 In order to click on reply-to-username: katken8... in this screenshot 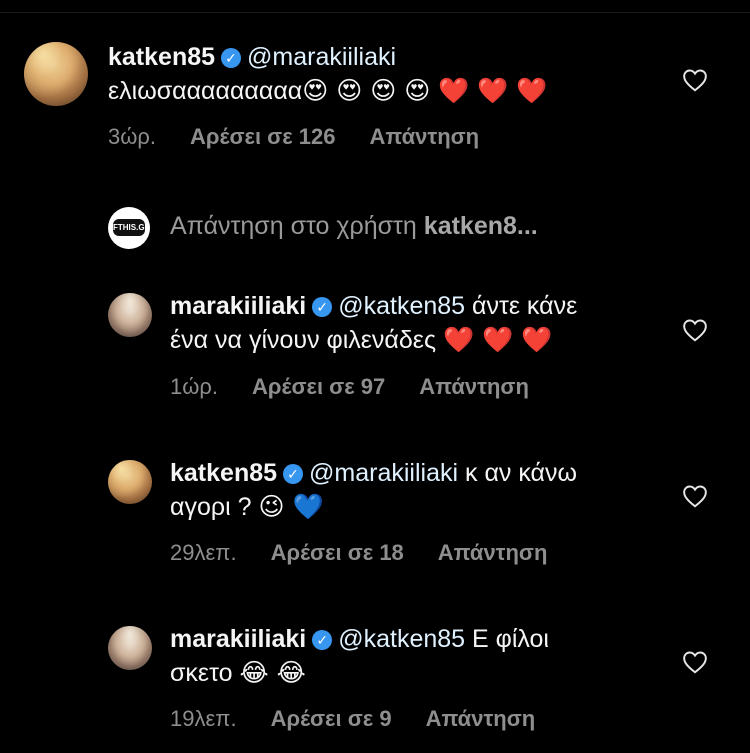, I will do `click(481, 226)`.